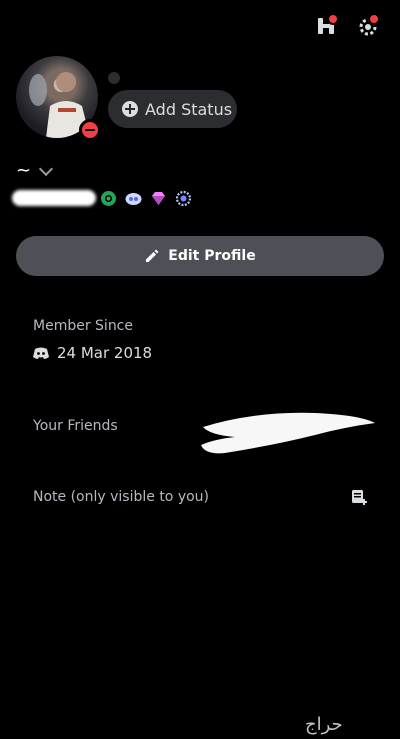  What do you see at coordinates (368, 25) in the screenshot?
I see `settings-icon` at bounding box center [368, 25].